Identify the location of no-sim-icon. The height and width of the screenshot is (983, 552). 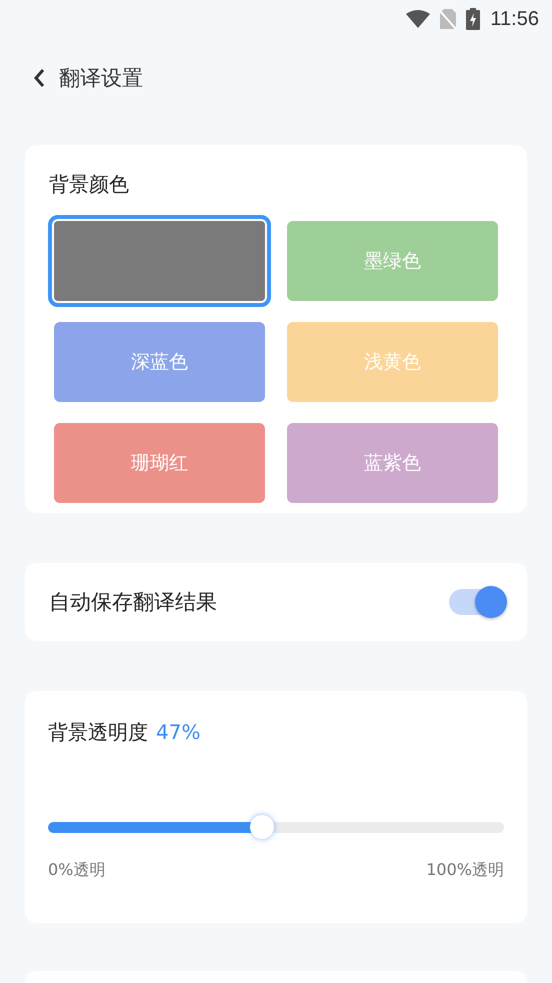
(448, 19).